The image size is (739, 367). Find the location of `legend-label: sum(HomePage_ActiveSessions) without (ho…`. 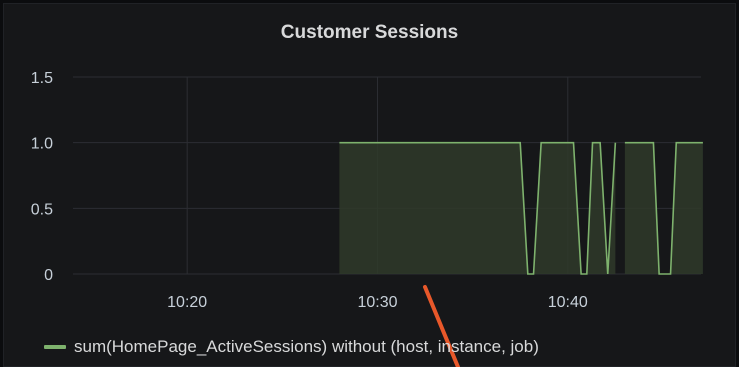

legend-label: sum(HomePage_ActiveSessions) without (ho… is located at coordinates (306, 346).